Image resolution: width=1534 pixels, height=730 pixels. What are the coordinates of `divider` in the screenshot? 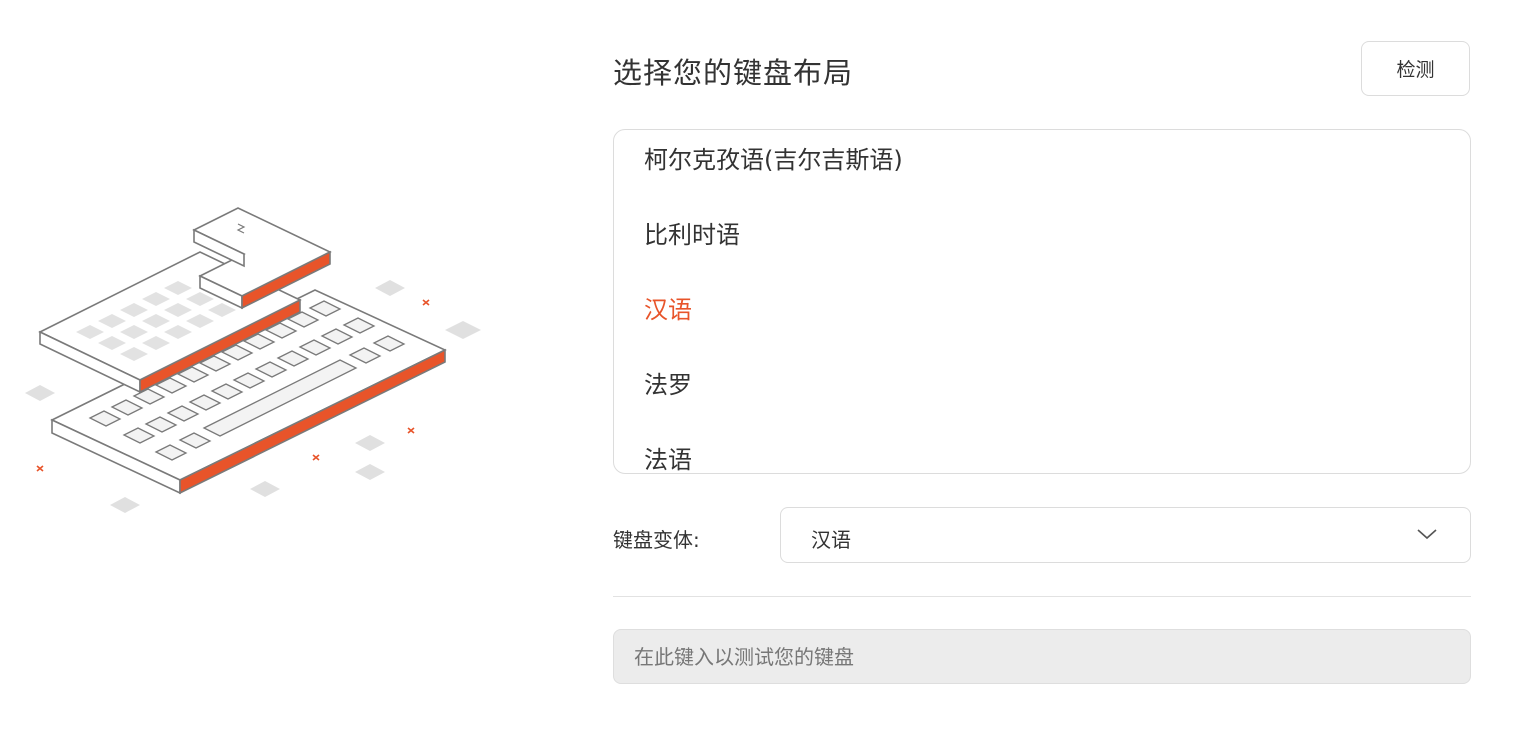 It's located at (1042, 596).